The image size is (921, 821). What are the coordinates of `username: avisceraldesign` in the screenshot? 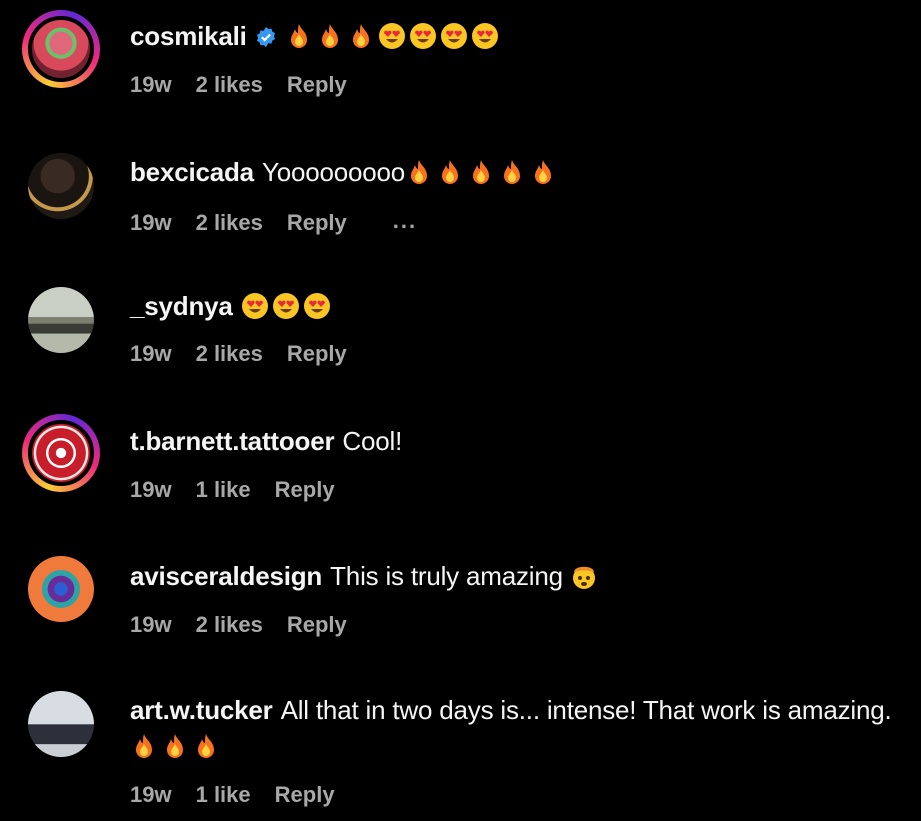 It's located at (226, 576).